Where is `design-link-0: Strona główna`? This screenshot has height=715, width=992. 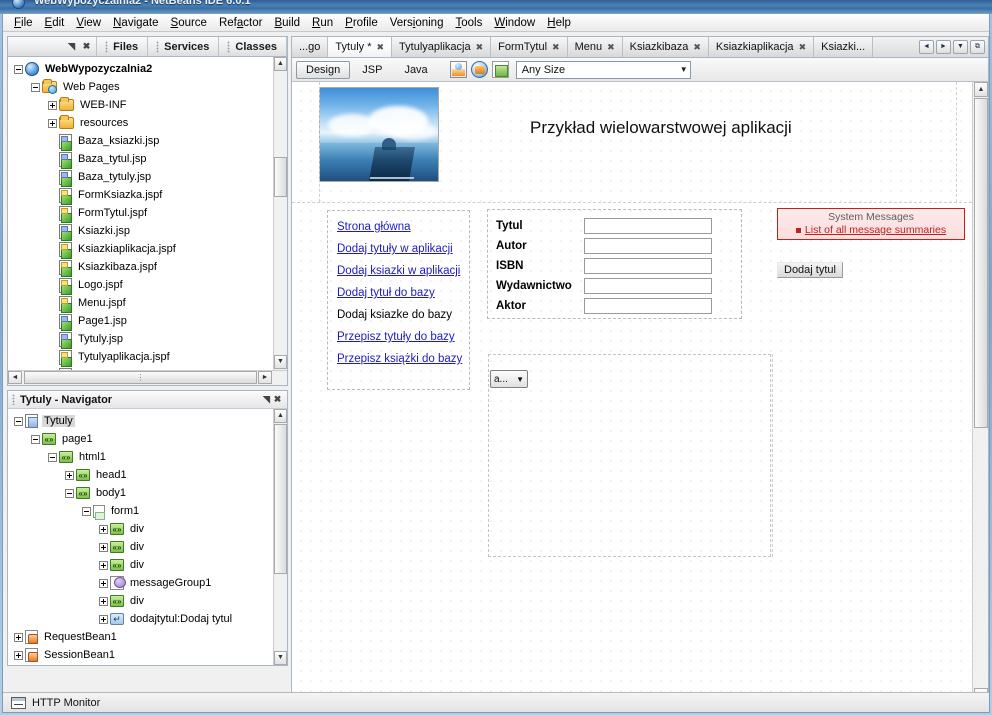
design-link-0: Strona główna is located at coordinates (403, 222).